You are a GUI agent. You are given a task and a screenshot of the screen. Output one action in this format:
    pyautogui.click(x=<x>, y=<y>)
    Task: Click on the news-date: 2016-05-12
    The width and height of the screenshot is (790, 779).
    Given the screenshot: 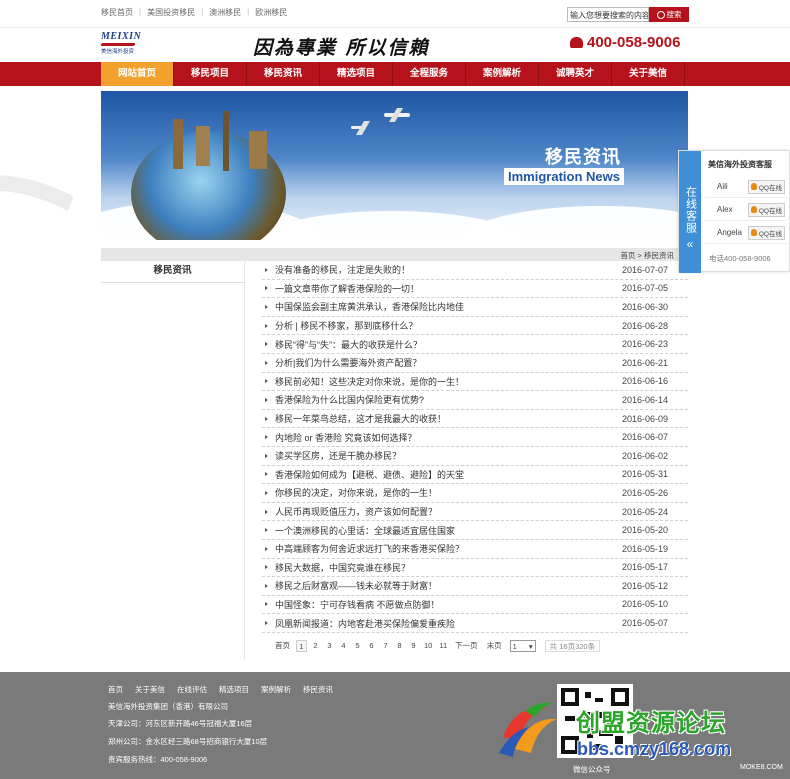 What is the action you would take?
    pyautogui.click(x=645, y=585)
    